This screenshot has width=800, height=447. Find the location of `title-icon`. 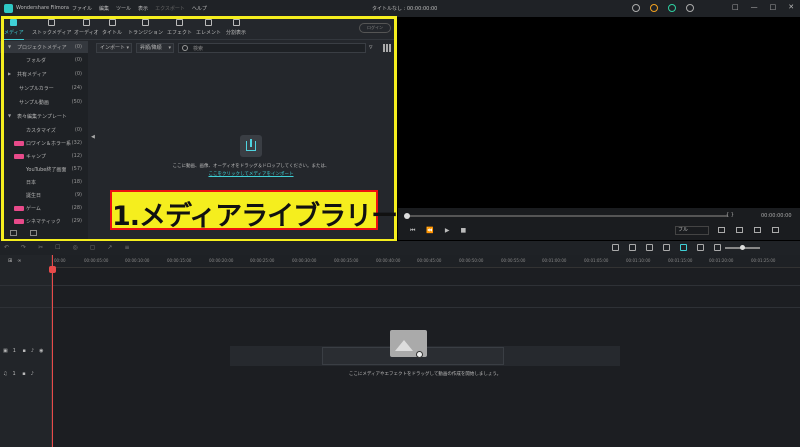

title-icon is located at coordinates (112, 22).